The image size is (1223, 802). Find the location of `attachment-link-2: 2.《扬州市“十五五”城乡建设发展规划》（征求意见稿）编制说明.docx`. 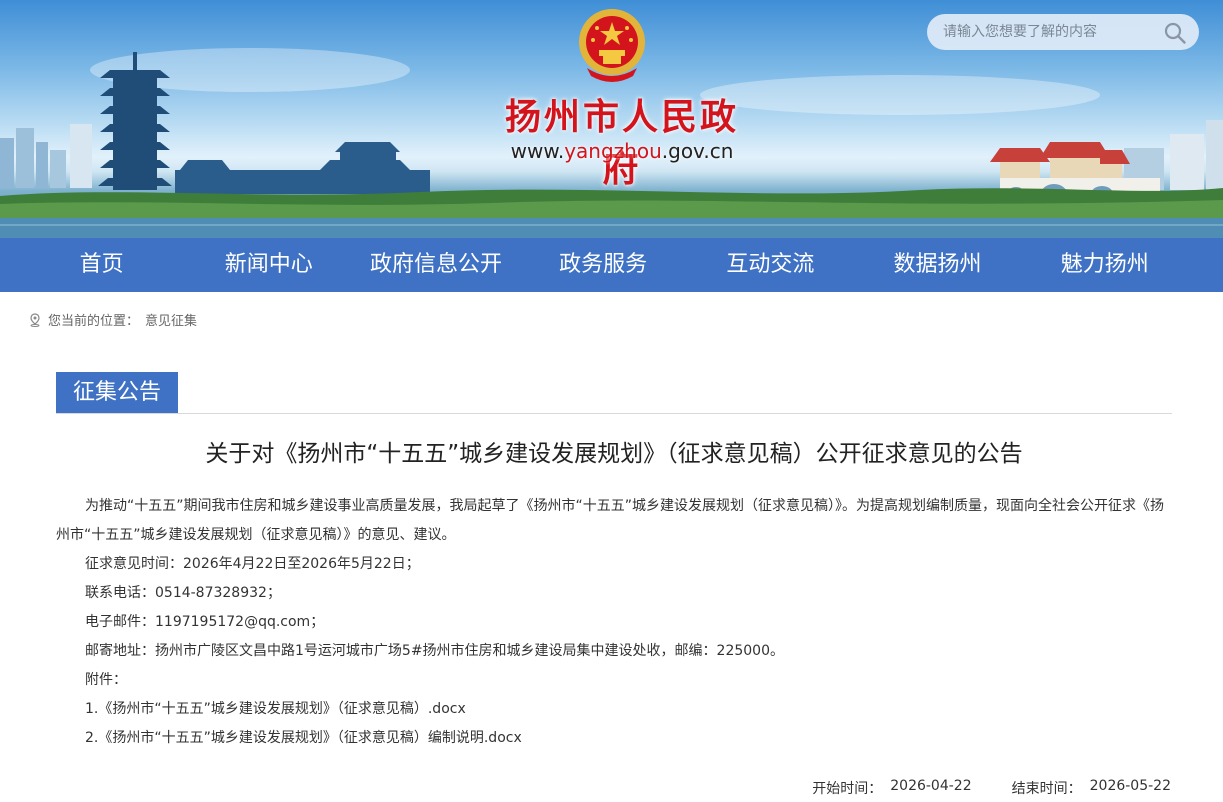

attachment-link-2: 2.《扬州市“十五五”城乡建设发展规划》（征求意见稿）编制说明.docx is located at coordinates (614, 738).